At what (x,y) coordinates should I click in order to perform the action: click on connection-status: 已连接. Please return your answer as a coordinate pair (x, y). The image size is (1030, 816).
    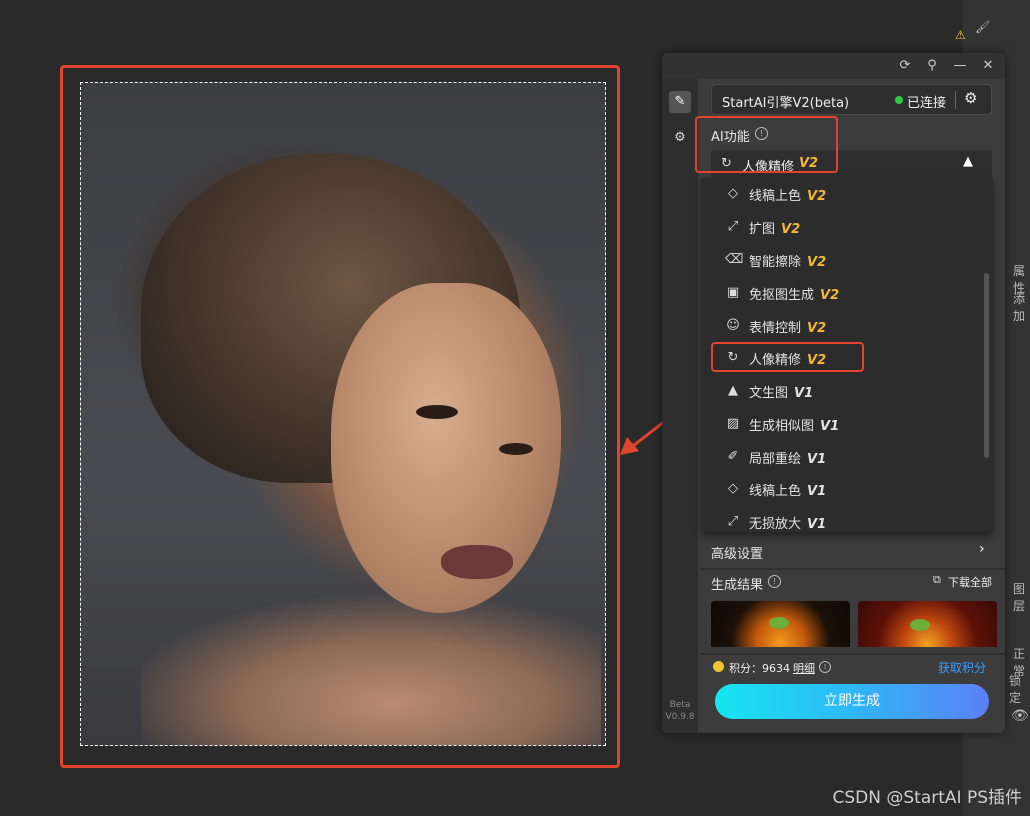
    Looking at the image, I should click on (927, 103).